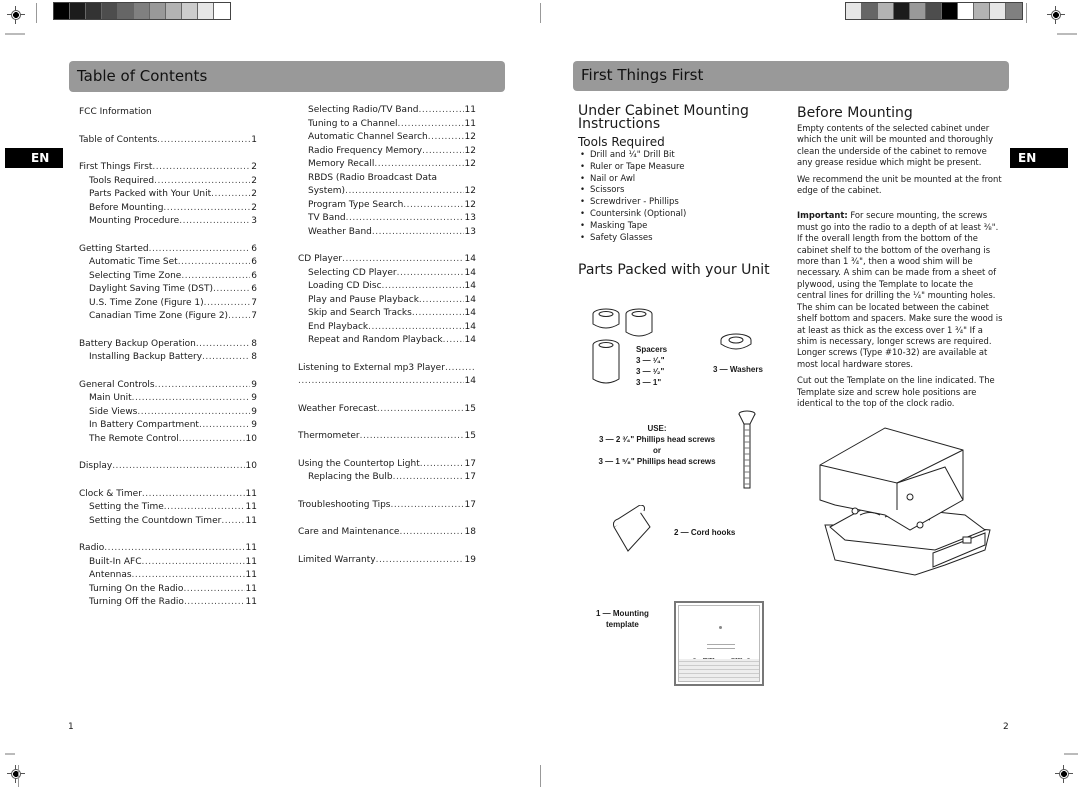 The height and width of the screenshot is (788, 1080). I want to click on toc-entry-page: 17, so click(470, 463).